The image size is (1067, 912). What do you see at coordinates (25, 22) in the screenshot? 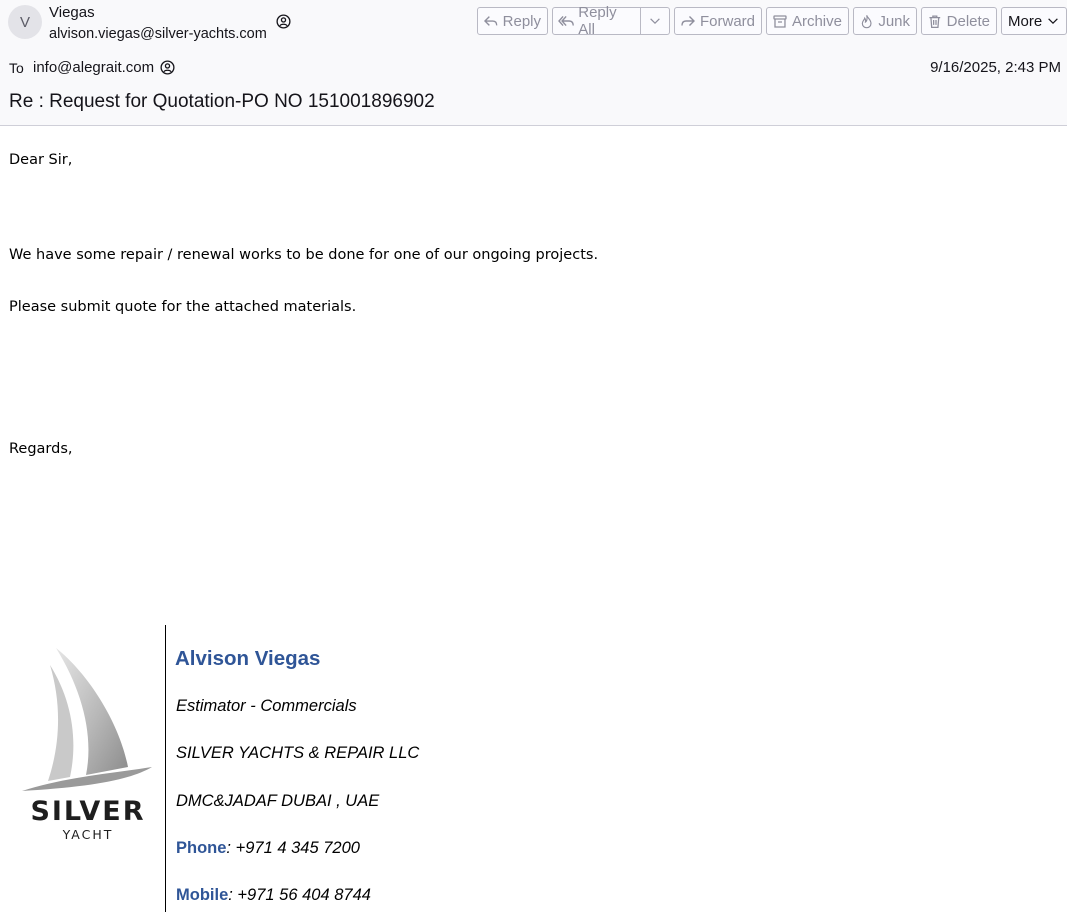
I see `sender-avatar: V` at bounding box center [25, 22].